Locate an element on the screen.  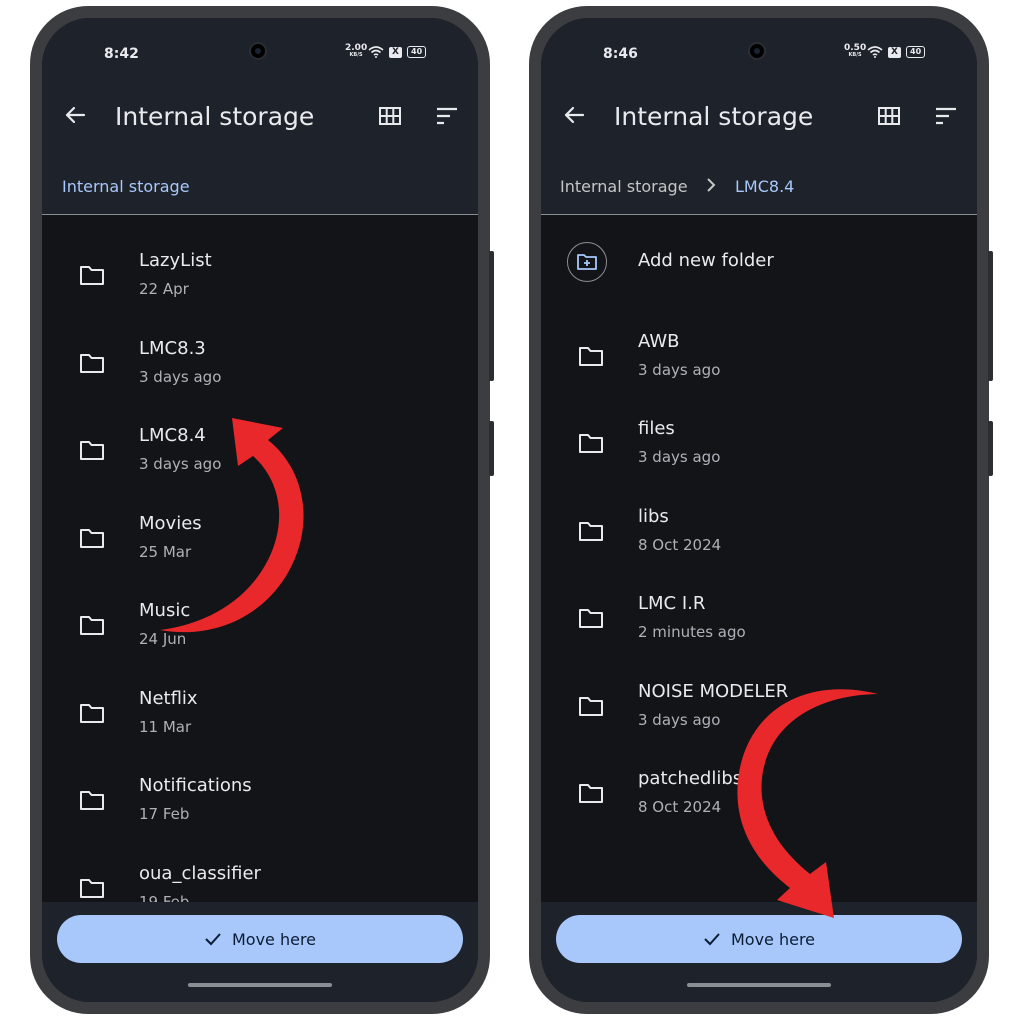
add-folder-icon is located at coordinates (587, 262).